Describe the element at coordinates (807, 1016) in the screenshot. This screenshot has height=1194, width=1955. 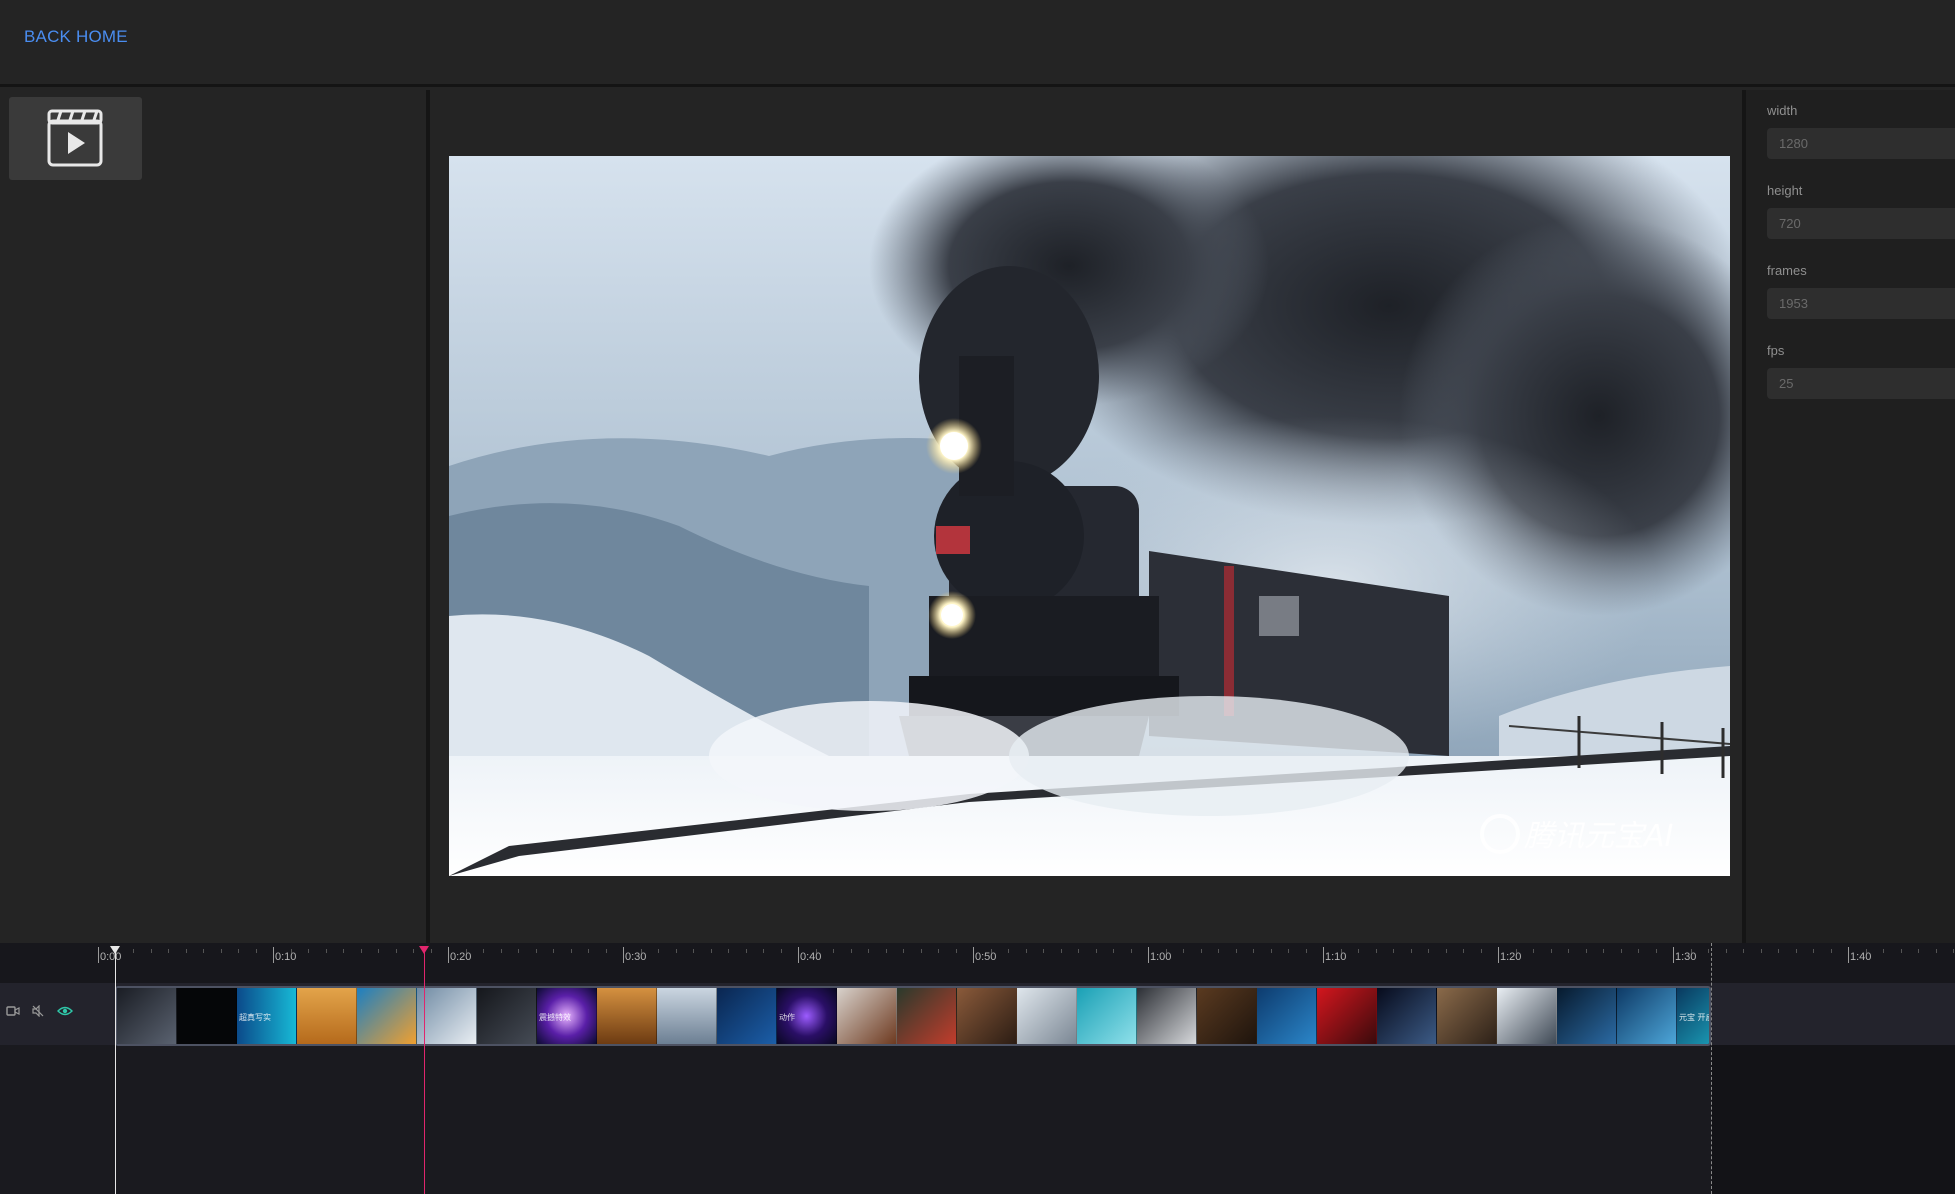
I see `clip-thumbnail: 动作` at that location.